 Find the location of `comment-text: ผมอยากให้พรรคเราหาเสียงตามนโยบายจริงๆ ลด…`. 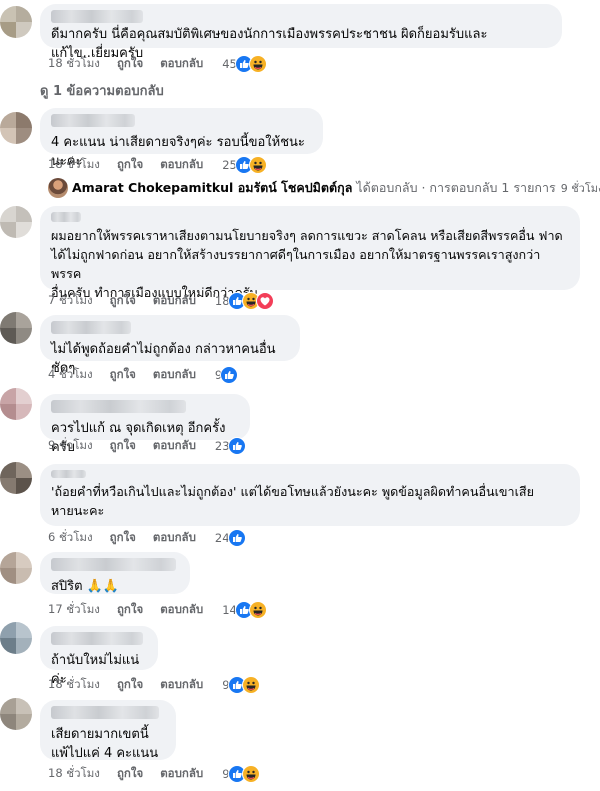

comment-text: ผมอยากให้พรรคเราหาเสียงตามนโยบายจริงๆ ลด… is located at coordinates (307, 264).